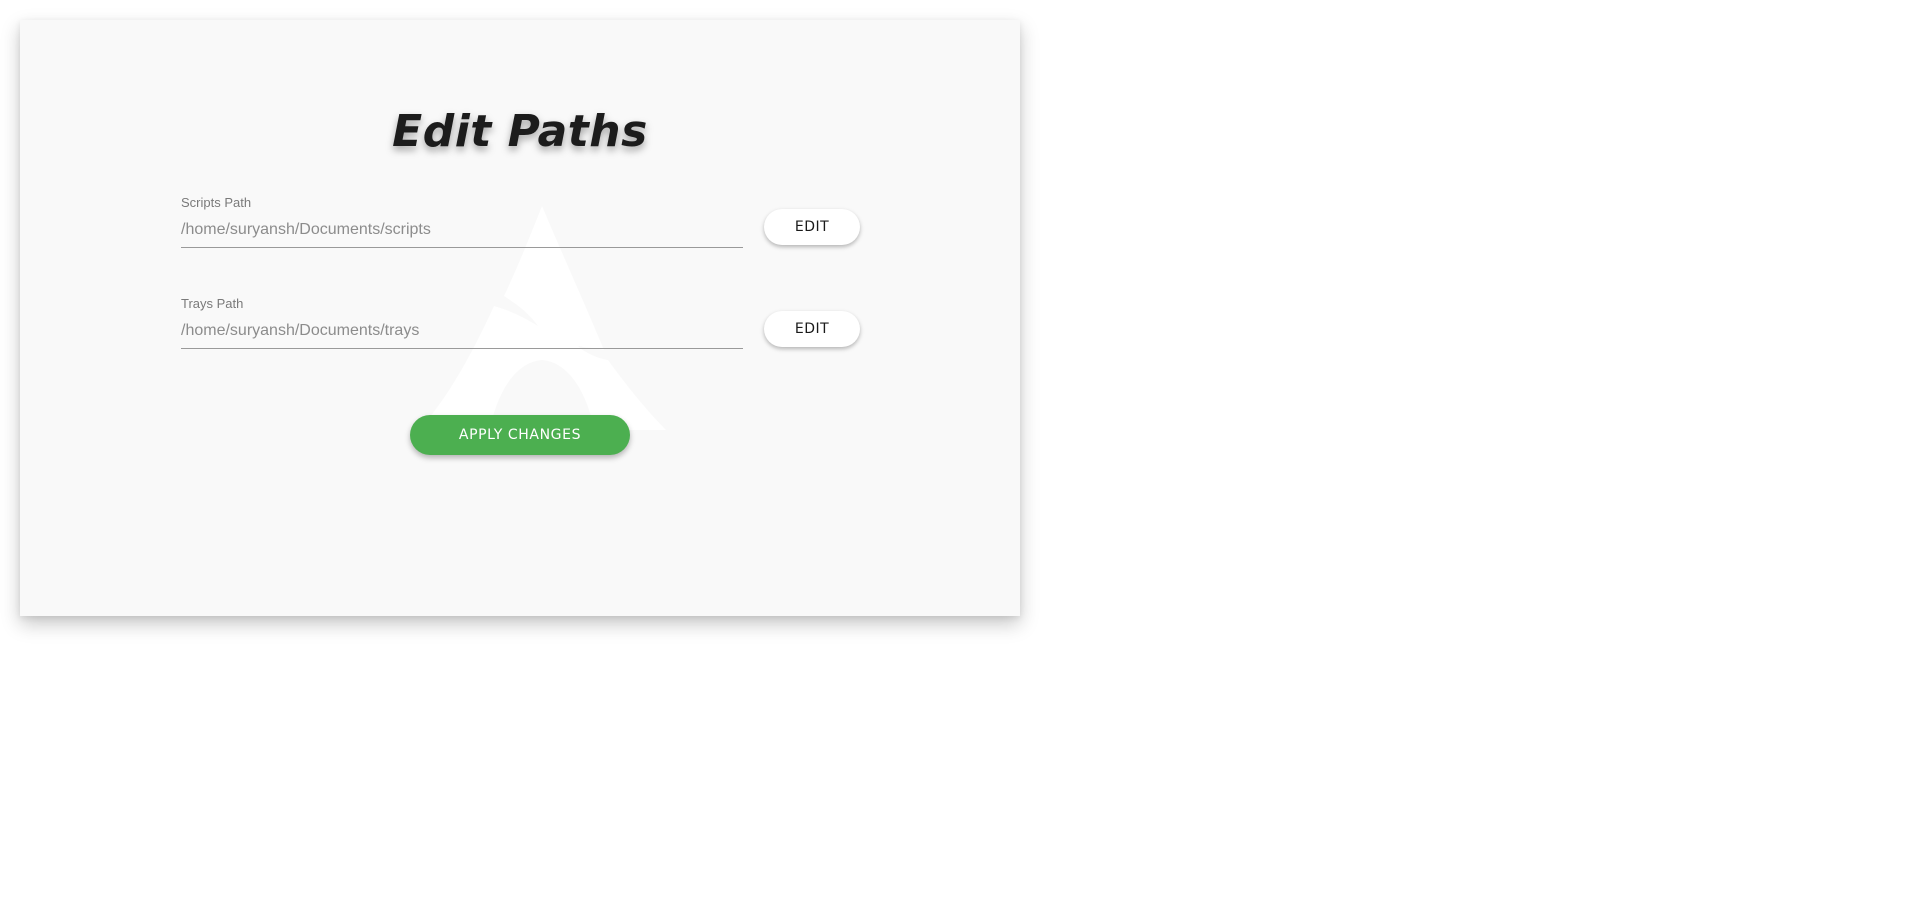  Describe the element at coordinates (520, 131) in the screenshot. I see `page-title: Edit Paths` at that location.